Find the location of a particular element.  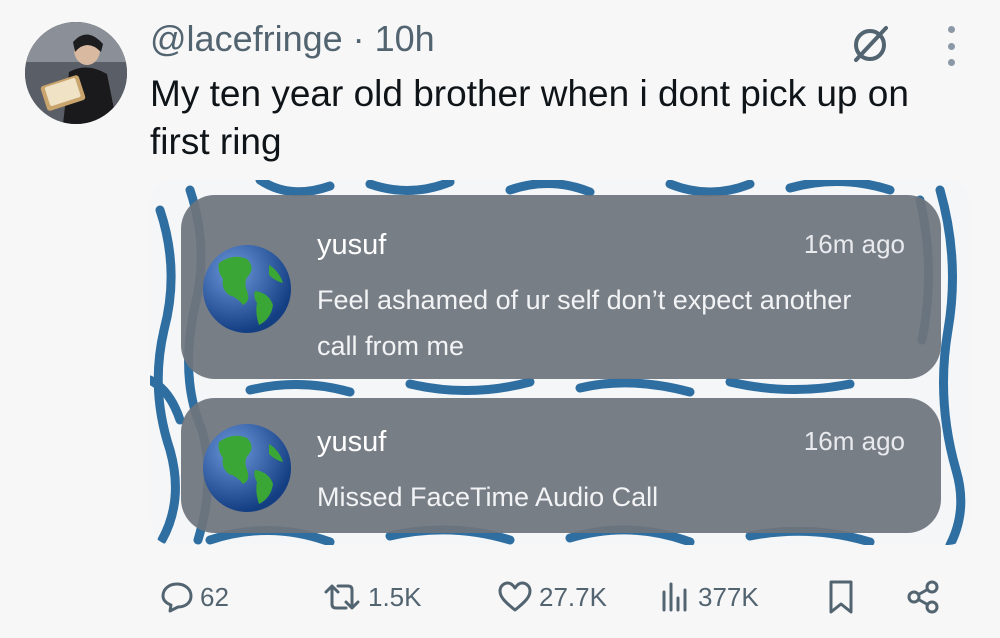

repost-count: 1.5K is located at coordinates (395, 596).